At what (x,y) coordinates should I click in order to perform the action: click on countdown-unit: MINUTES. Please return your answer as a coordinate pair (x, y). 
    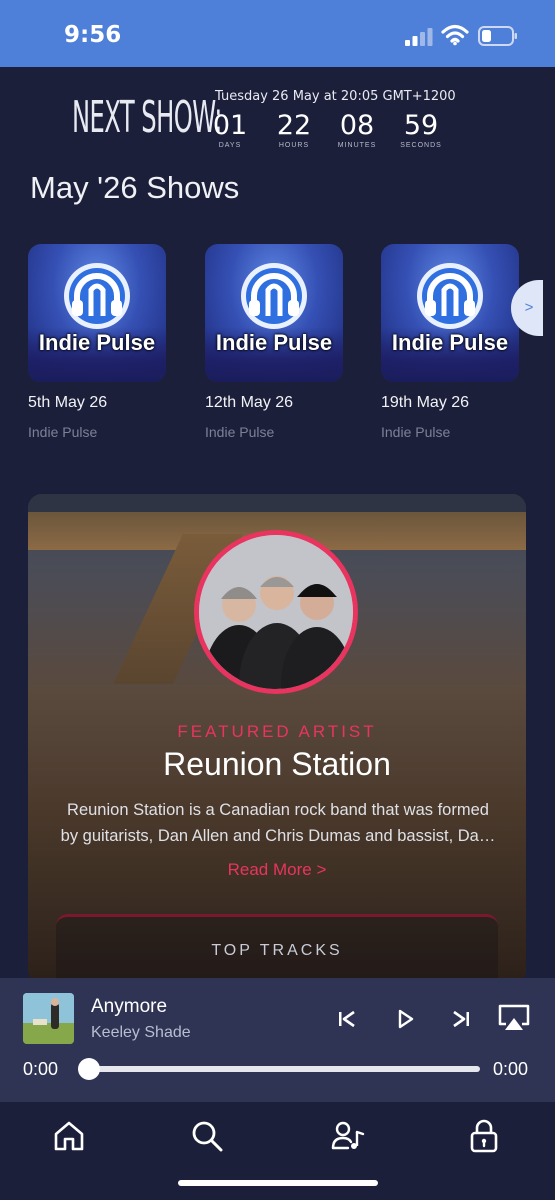
    Looking at the image, I should click on (357, 145).